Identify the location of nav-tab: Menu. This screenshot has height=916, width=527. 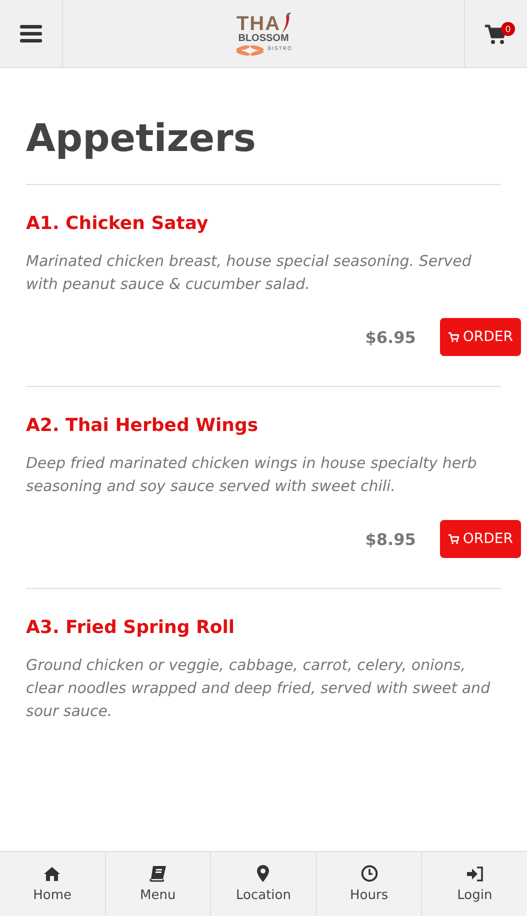
(159, 884).